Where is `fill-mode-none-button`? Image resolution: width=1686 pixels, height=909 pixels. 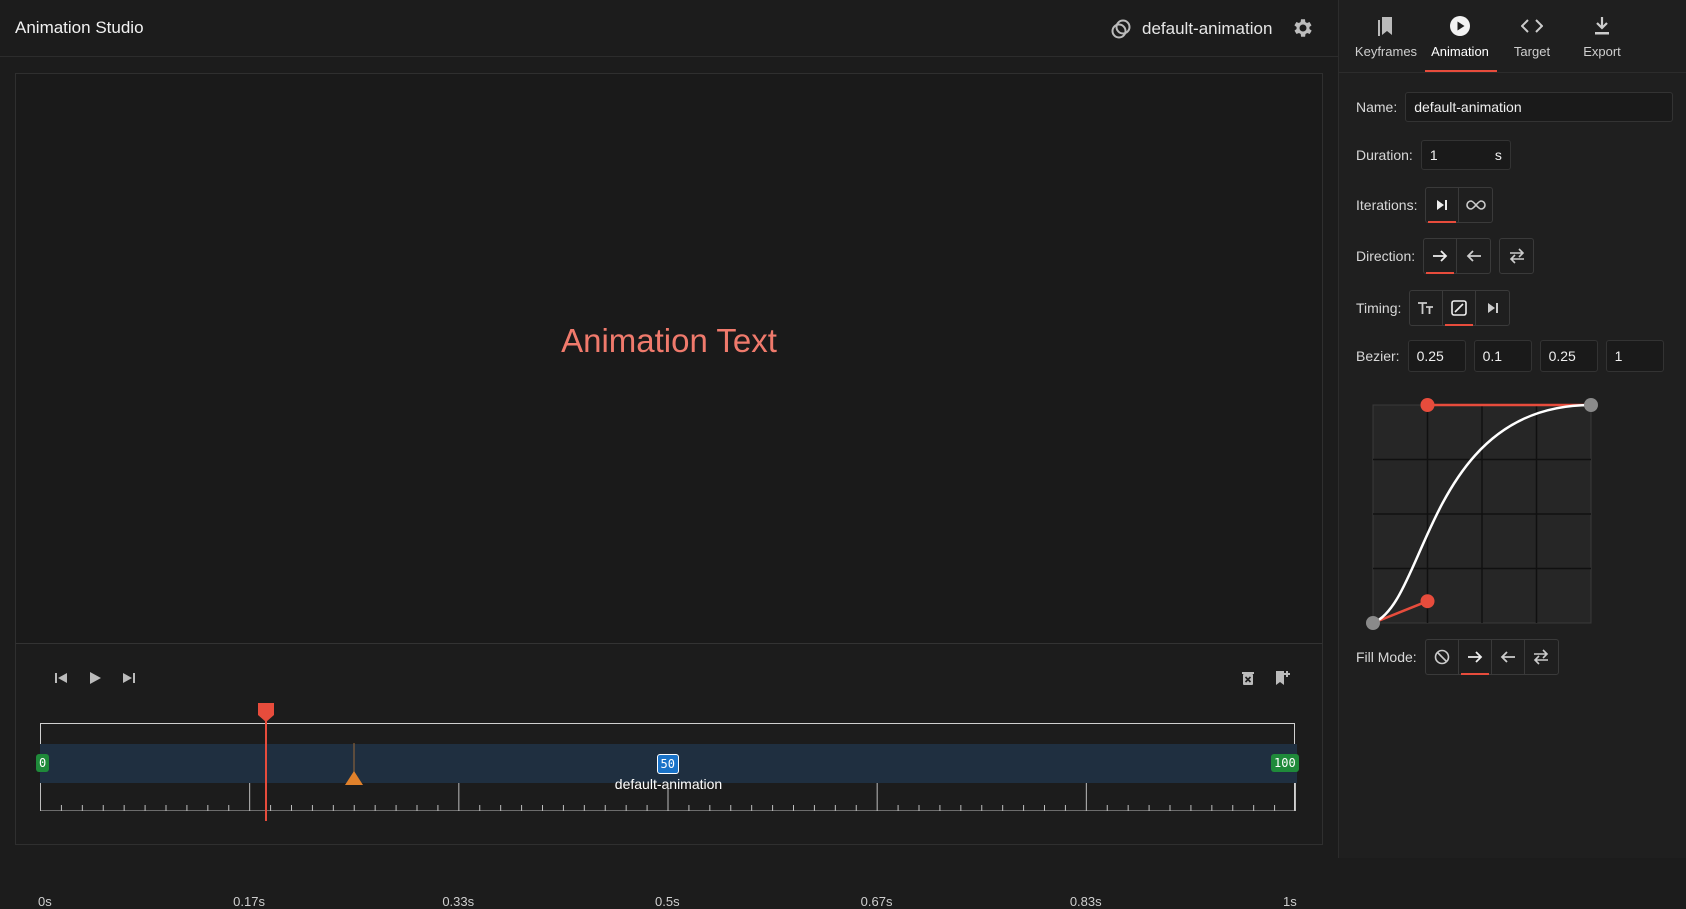 fill-mode-none-button is located at coordinates (1442, 657).